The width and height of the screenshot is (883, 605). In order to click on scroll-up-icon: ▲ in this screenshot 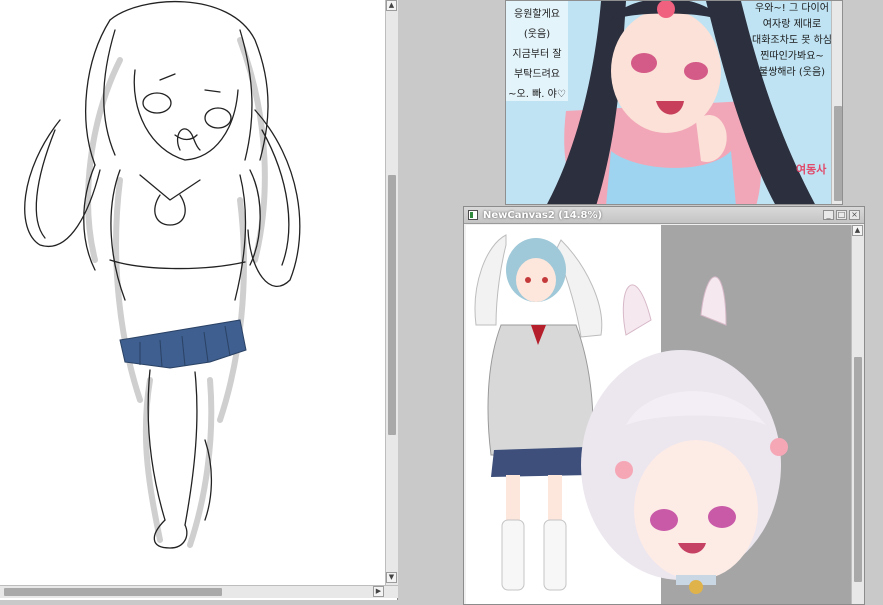, I will do `click(391, 5)`.